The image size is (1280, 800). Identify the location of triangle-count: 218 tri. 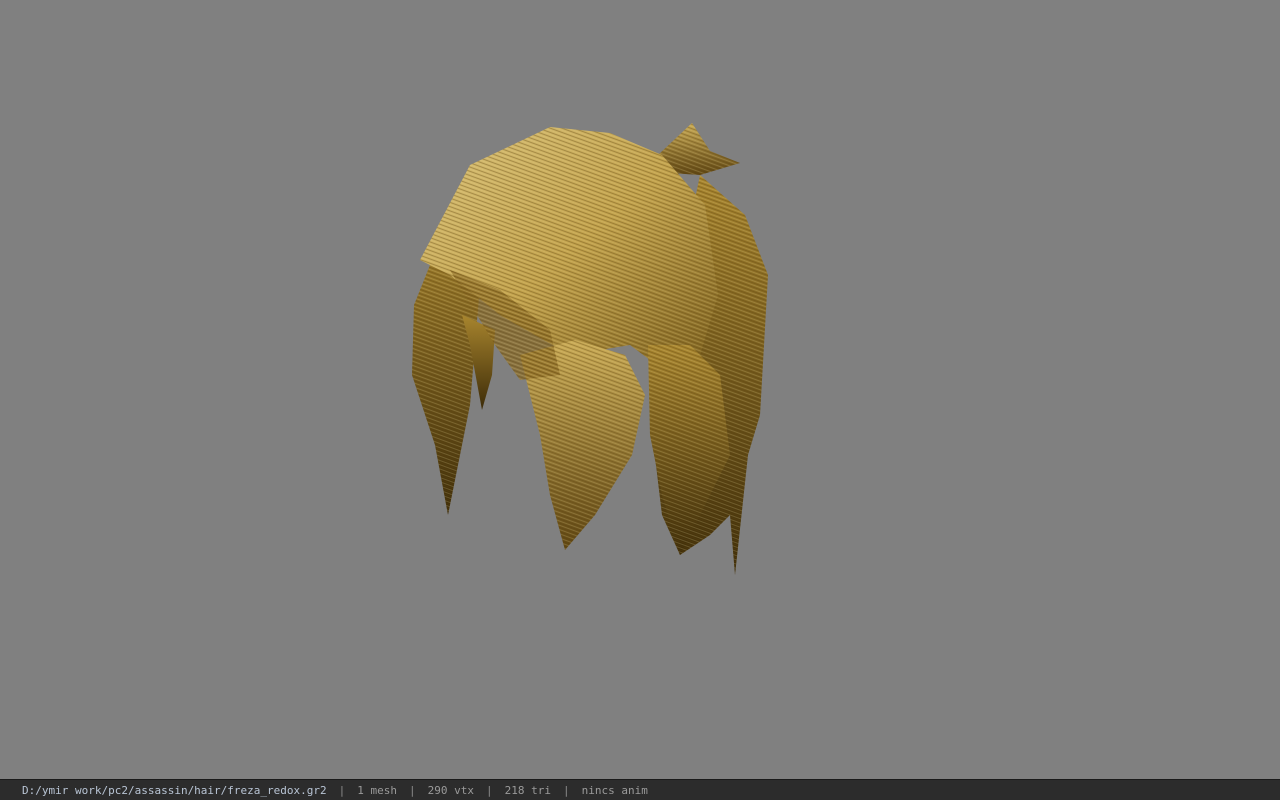
(527, 790).